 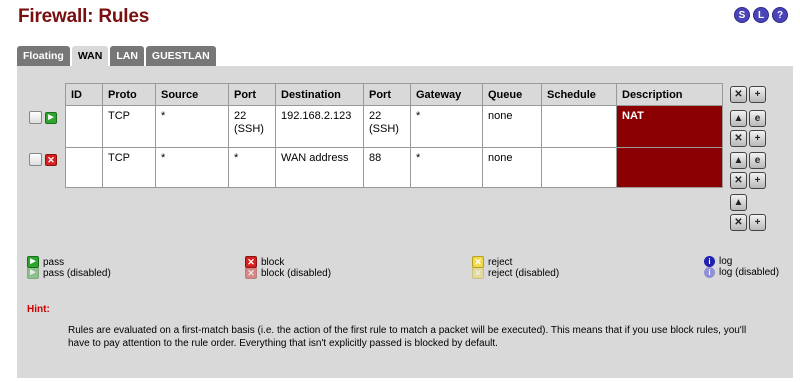 I want to click on tab-lan: LAN, so click(x=127, y=56).